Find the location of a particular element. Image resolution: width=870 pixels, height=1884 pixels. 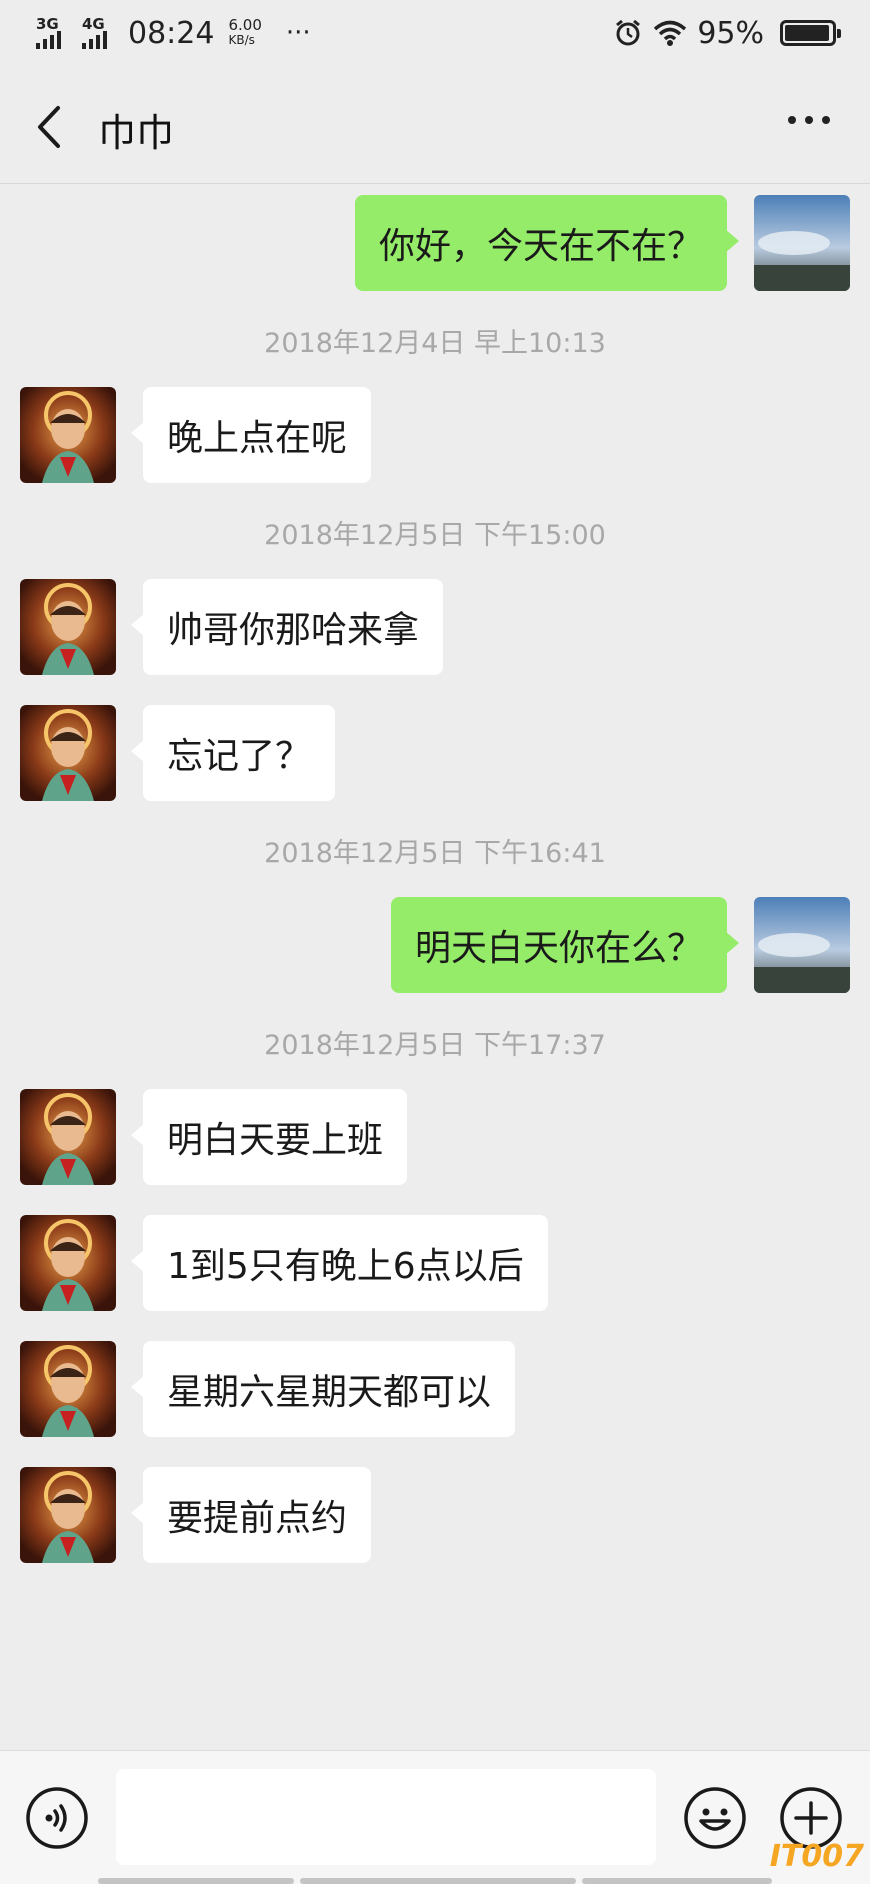

outgoing-message-bubble: 你好，今天在不在？ is located at coordinates (547, 243).